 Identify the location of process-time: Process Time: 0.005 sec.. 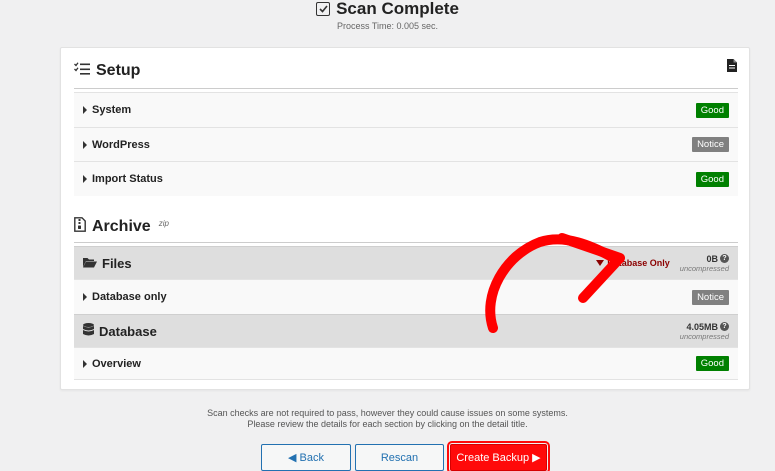
(387, 26).